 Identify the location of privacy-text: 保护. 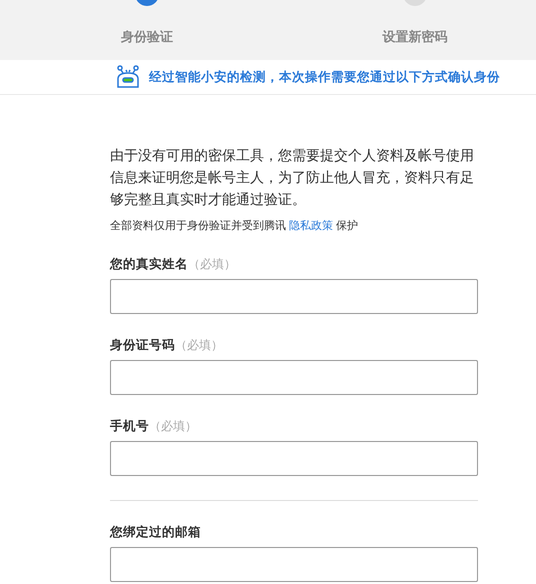
(347, 225).